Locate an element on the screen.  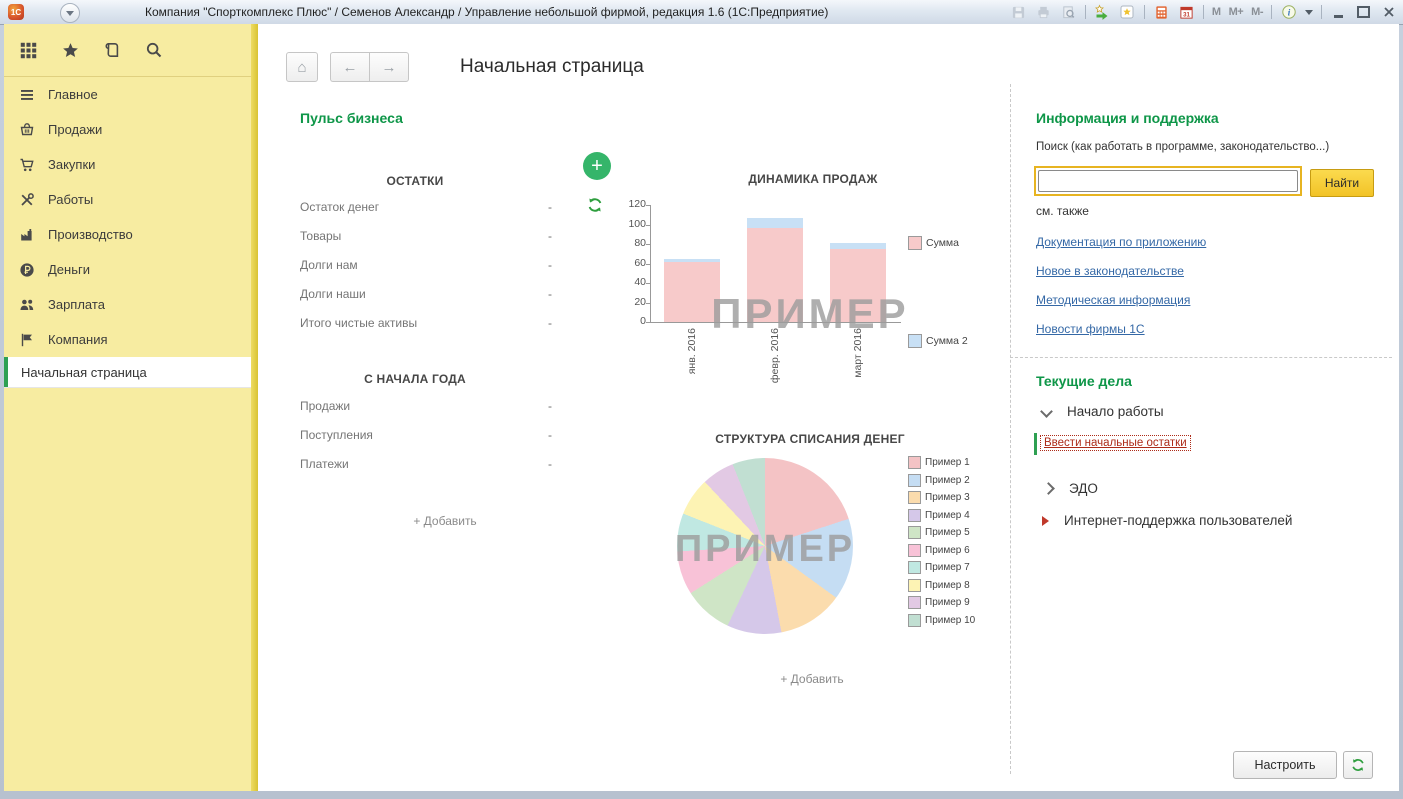
configure-button: Настроить is located at coordinates (1285, 765).